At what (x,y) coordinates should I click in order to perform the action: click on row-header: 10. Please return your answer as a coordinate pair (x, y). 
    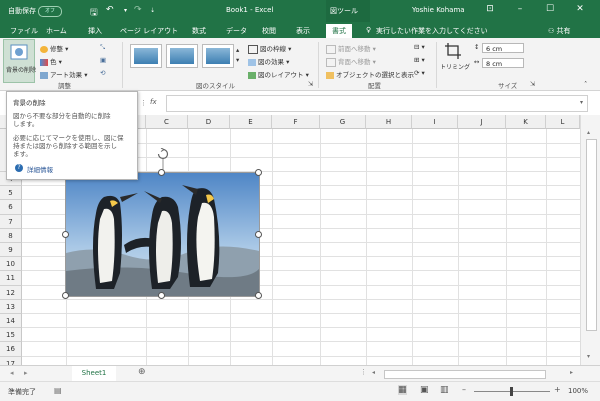
    Looking at the image, I should click on (11, 264).